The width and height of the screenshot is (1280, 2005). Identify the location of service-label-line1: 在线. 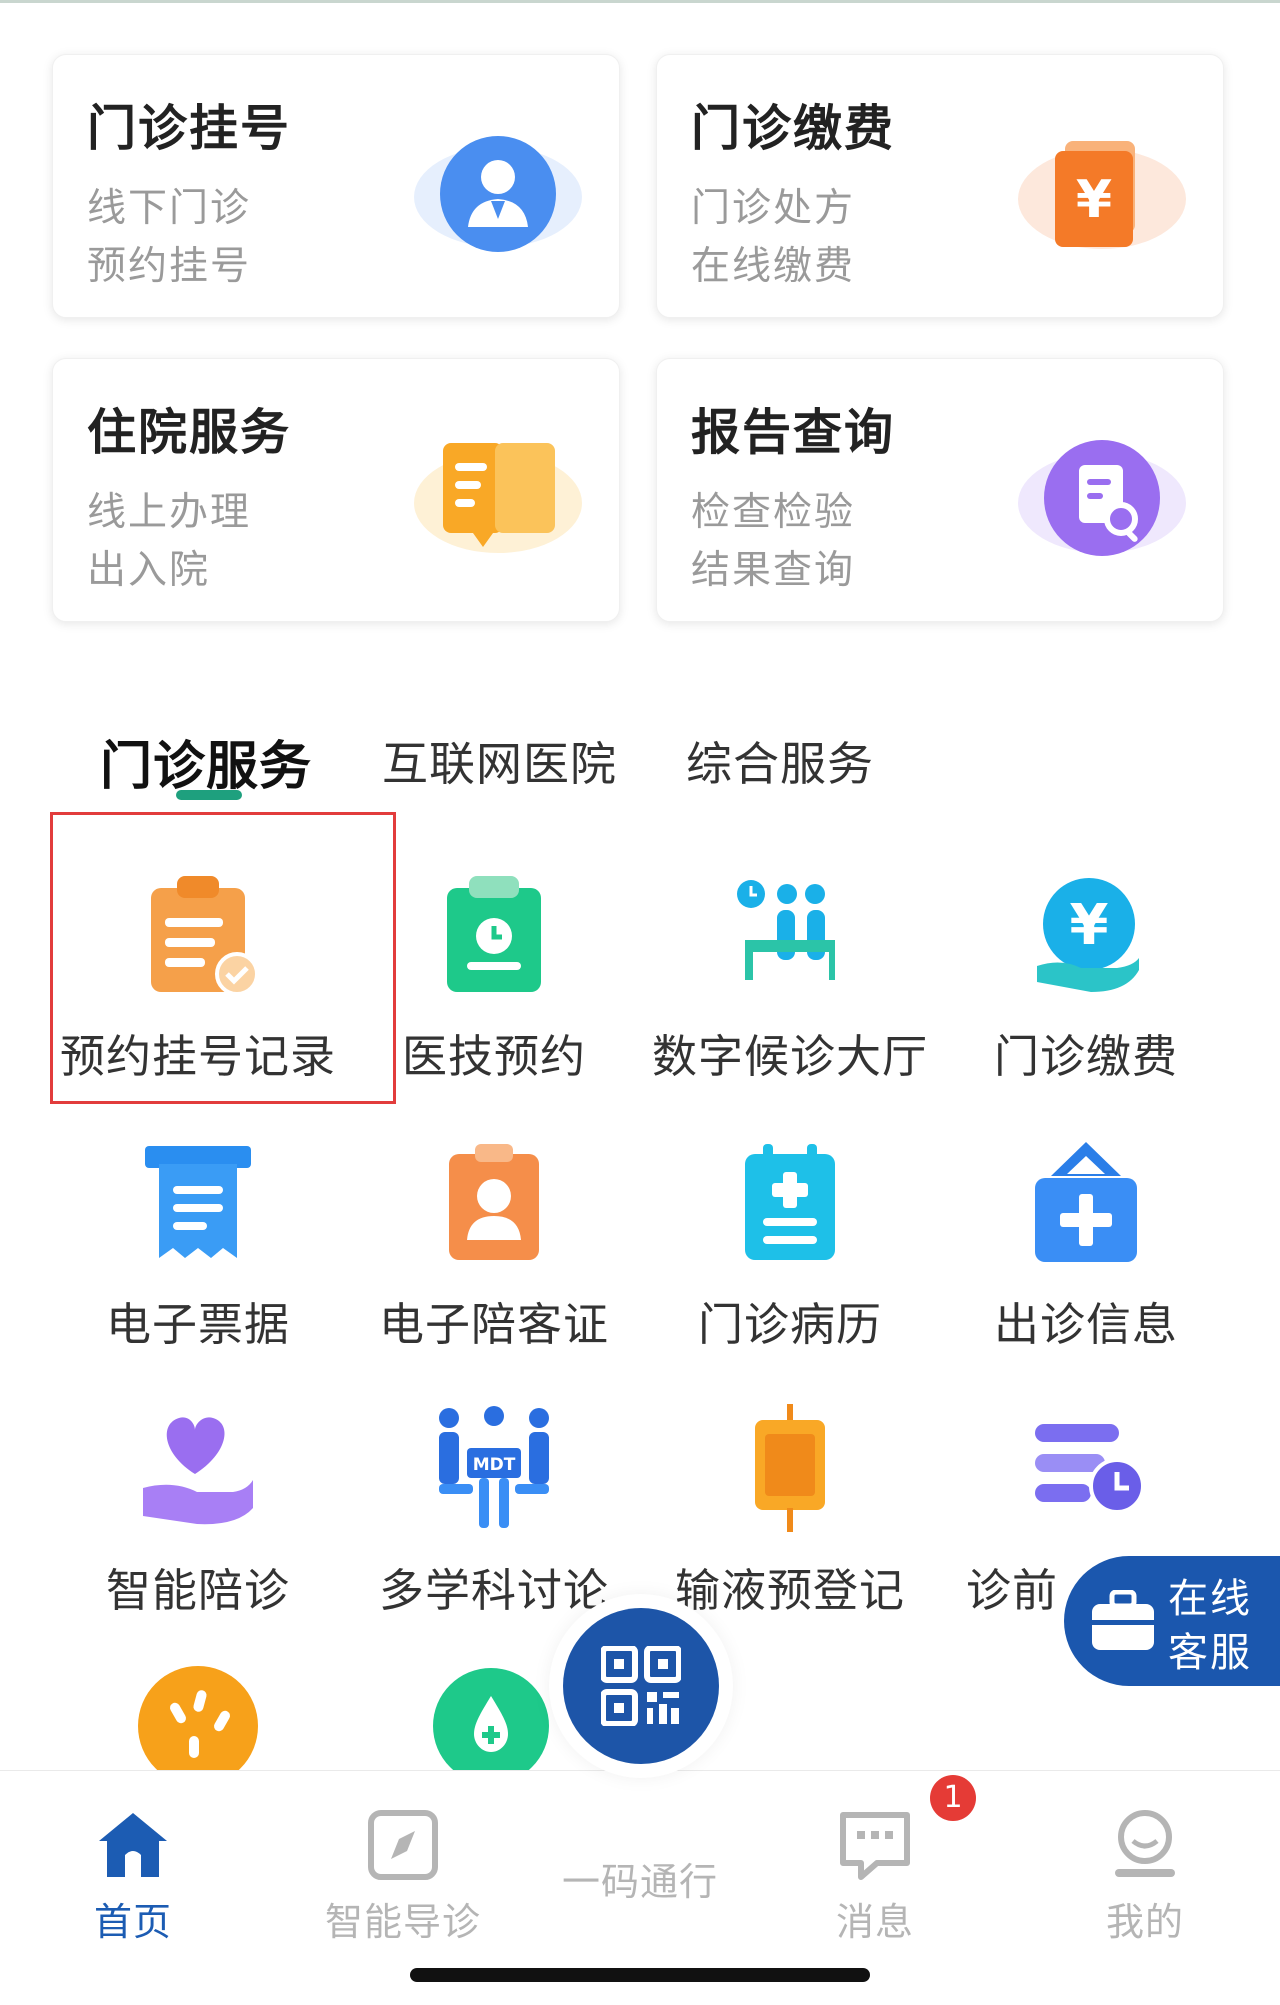
(1210, 1599).